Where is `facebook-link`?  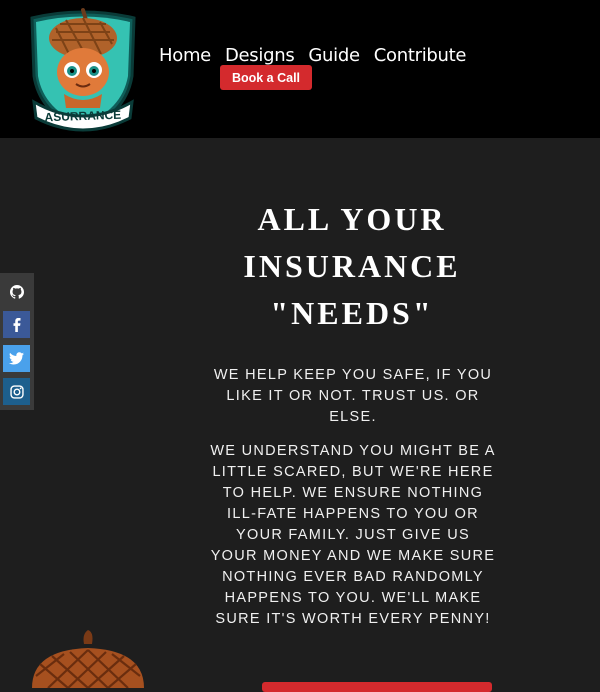 facebook-link is located at coordinates (16, 324).